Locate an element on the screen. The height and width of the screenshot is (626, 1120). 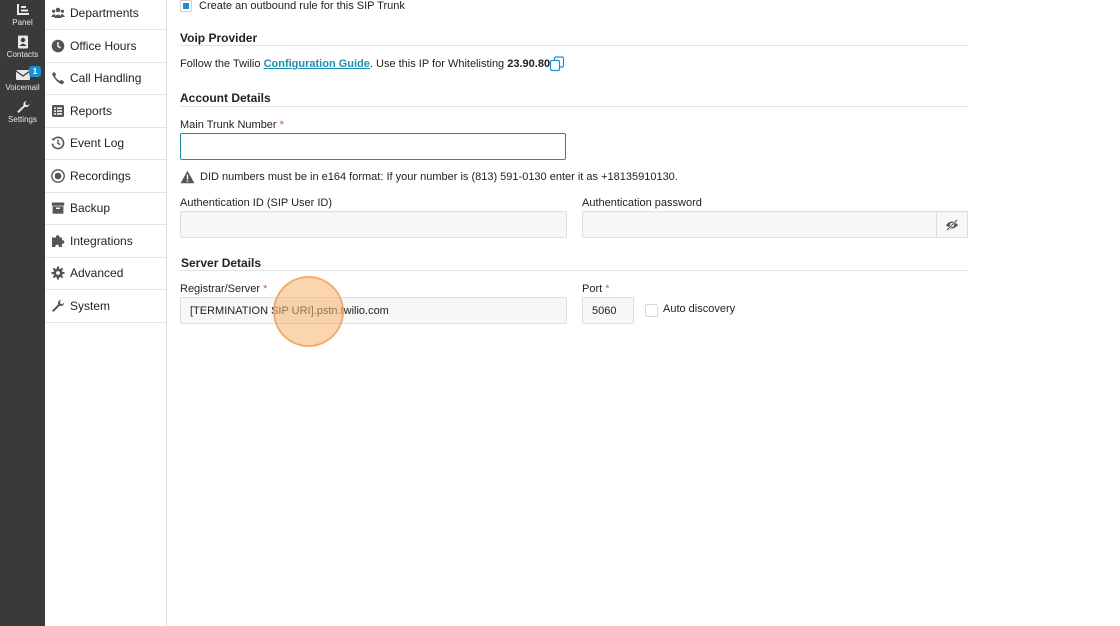
clock-icon is located at coordinates (58, 46).